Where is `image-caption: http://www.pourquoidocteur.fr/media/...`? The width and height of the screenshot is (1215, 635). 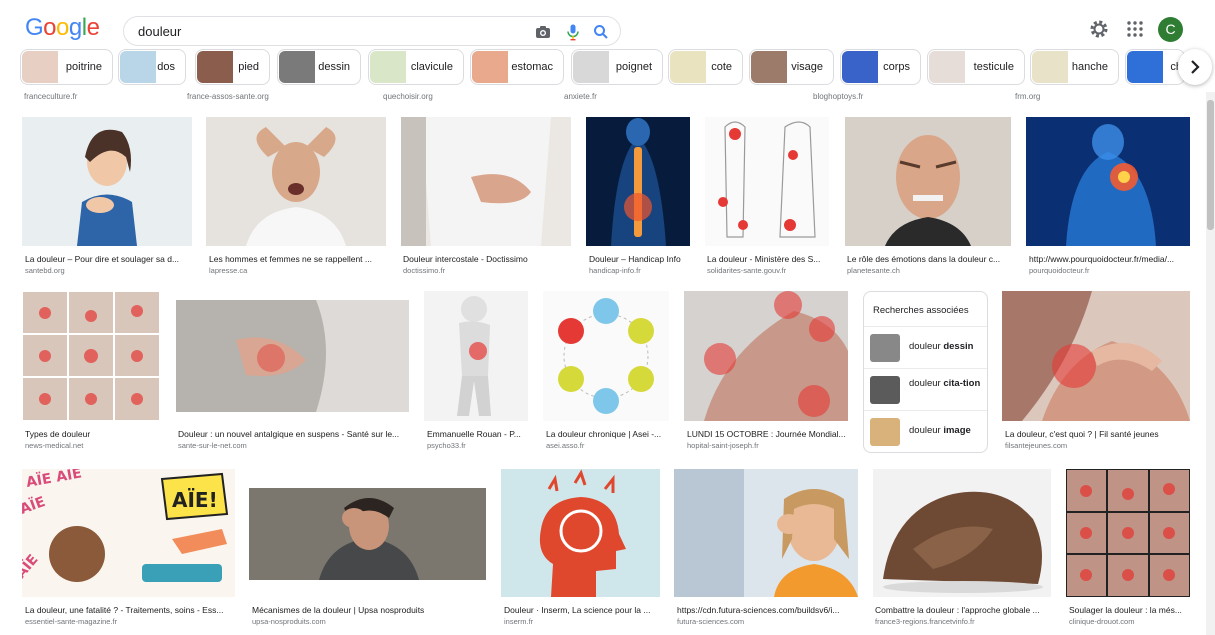 image-caption: http://www.pourquoidocteur.fr/media/... is located at coordinates (1109, 259).